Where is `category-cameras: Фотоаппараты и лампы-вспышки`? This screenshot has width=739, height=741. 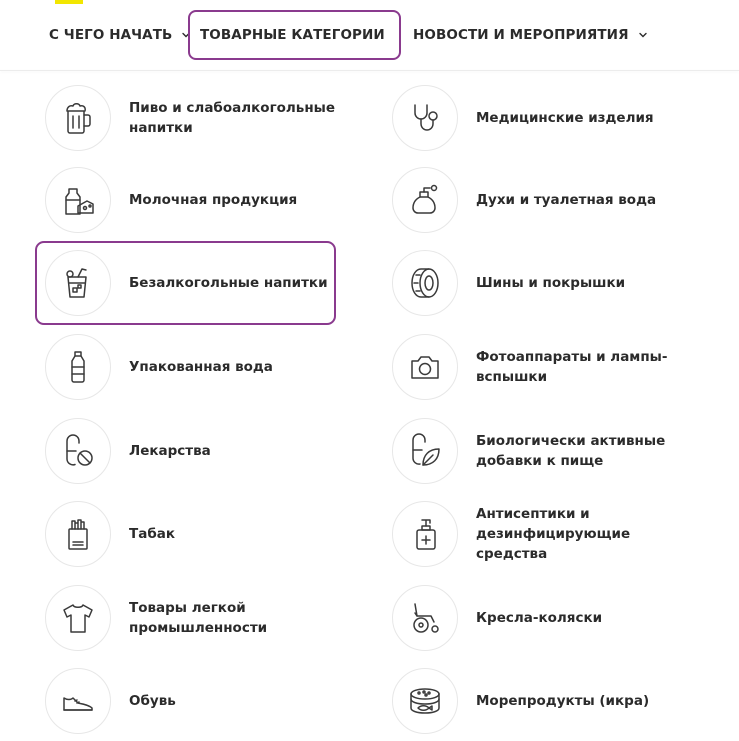 category-cameras: Фотоаппараты и лампы-вспышки is located at coordinates (546, 367).